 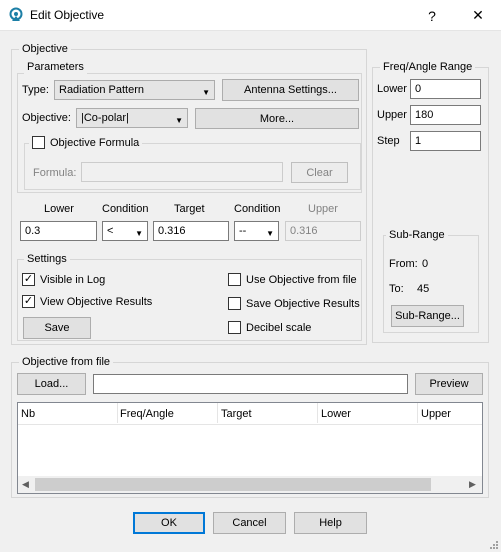 I want to click on range-upper-label: Upper, so click(x=392, y=115).